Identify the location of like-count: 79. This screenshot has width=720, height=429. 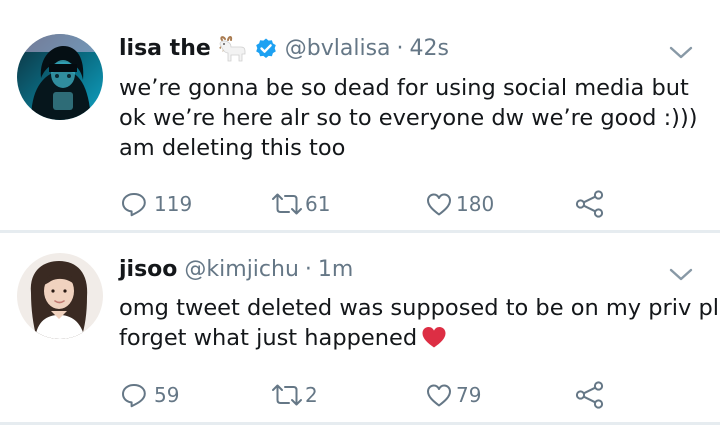
(469, 395).